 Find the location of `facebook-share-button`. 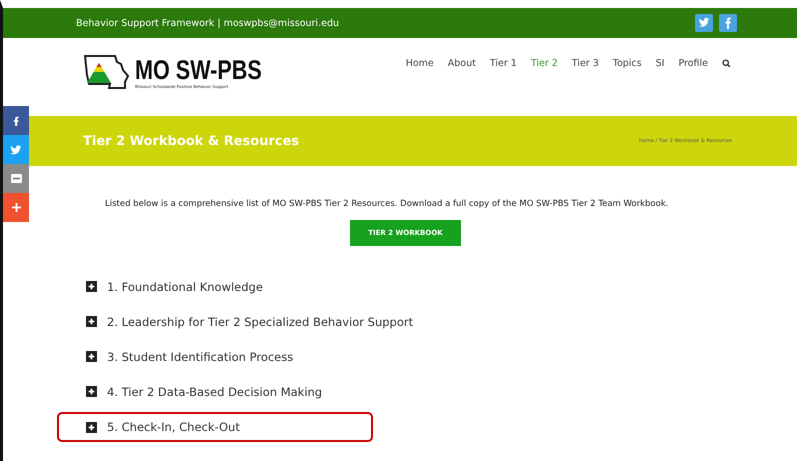

facebook-share-button is located at coordinates (16, 120).